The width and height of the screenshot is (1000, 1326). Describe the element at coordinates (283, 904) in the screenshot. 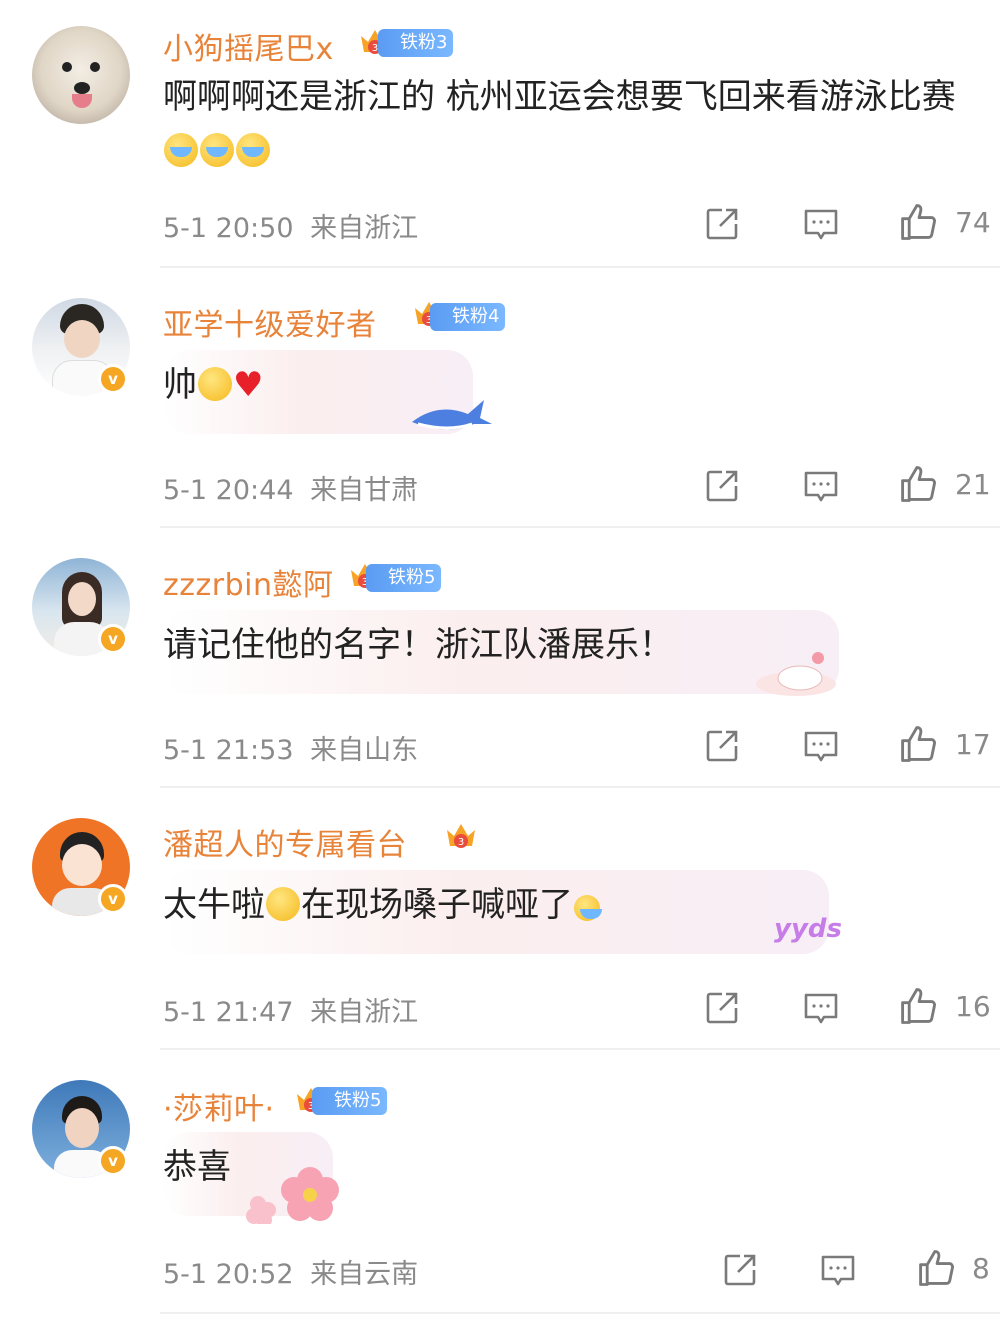

I see `laughing-emoji-icon` at that location.